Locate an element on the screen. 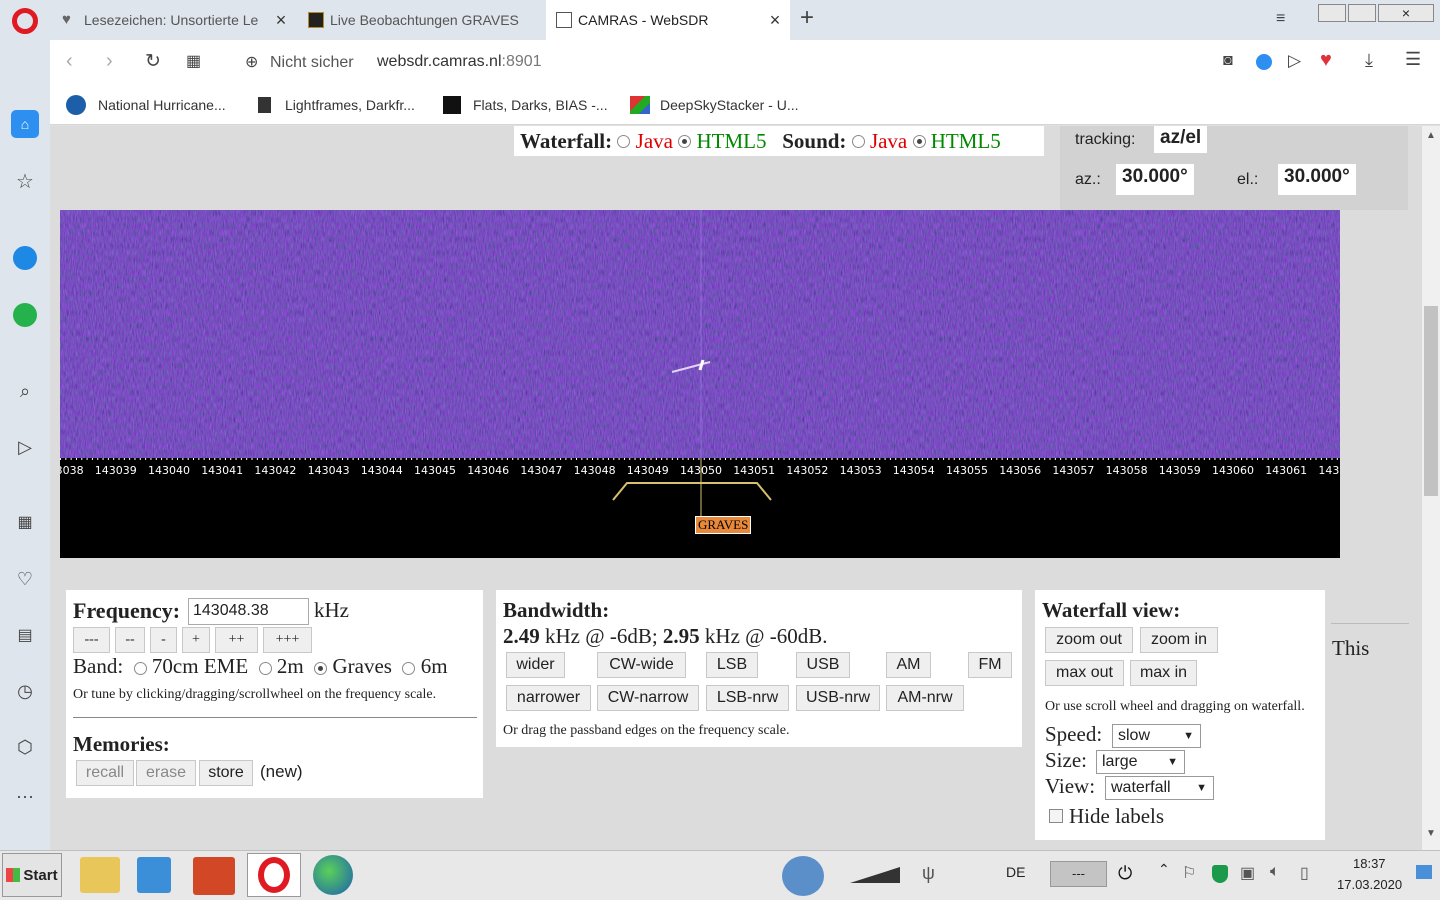 This screenshot has width=1440, height=900. narrower-button: narrower is located at coordinates (548, 698).